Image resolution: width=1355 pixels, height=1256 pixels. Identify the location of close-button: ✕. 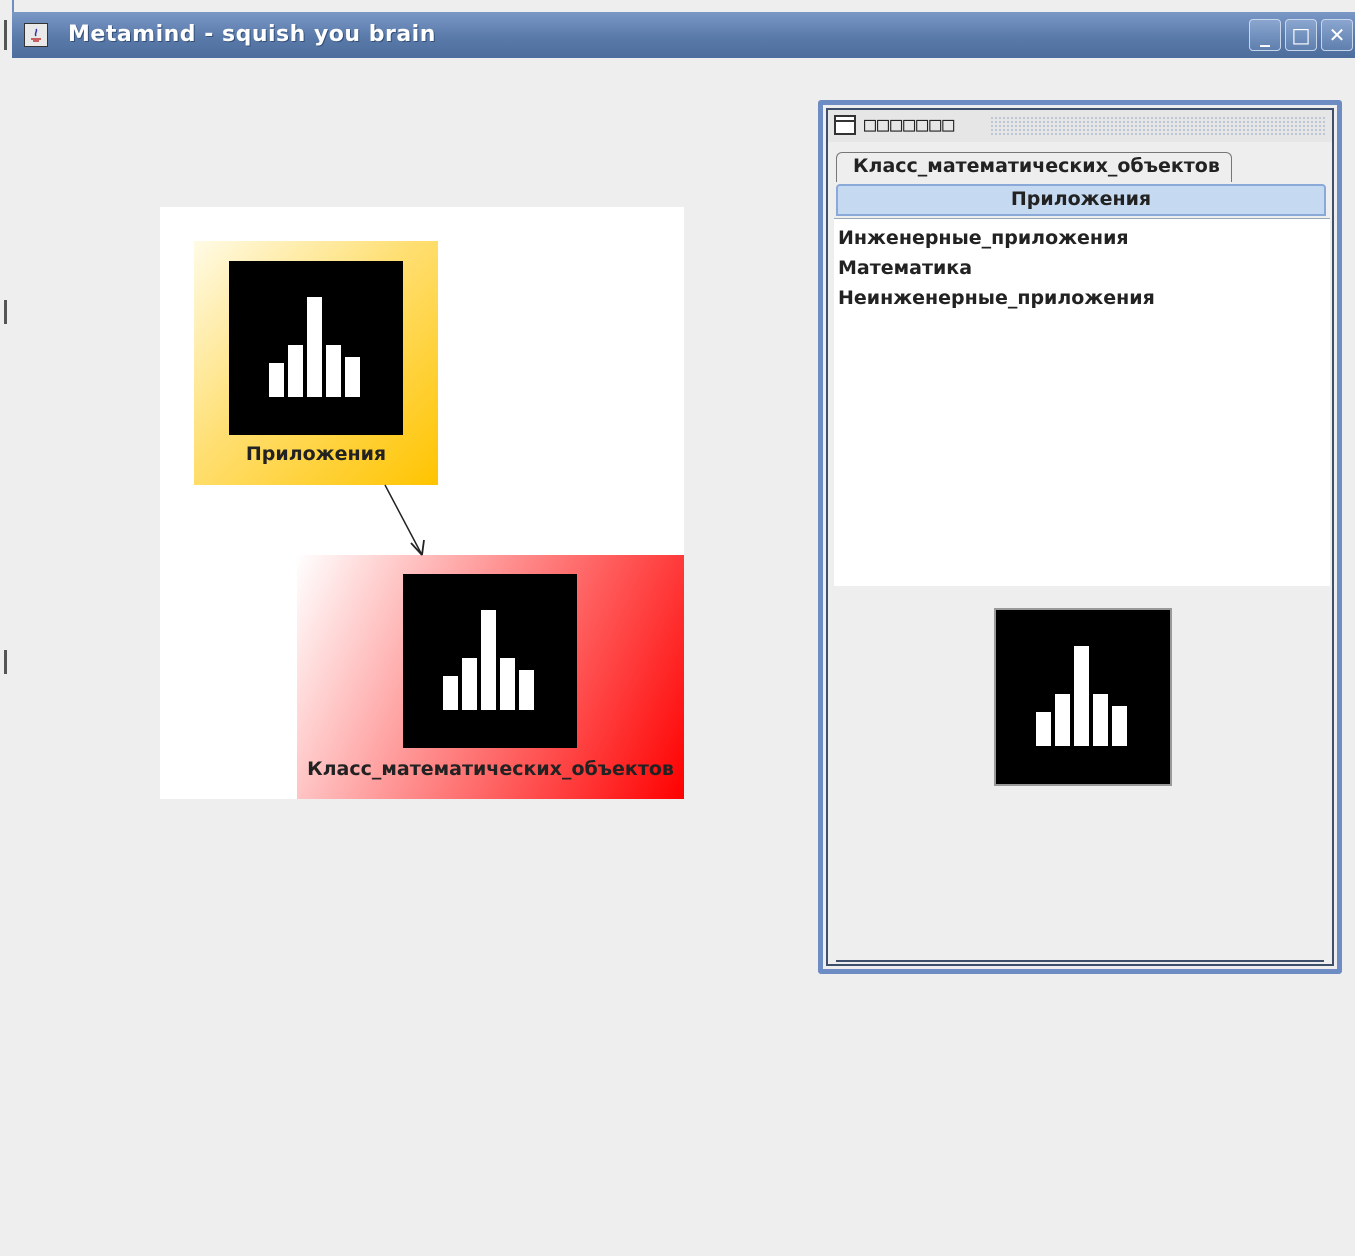
(1337, 35).